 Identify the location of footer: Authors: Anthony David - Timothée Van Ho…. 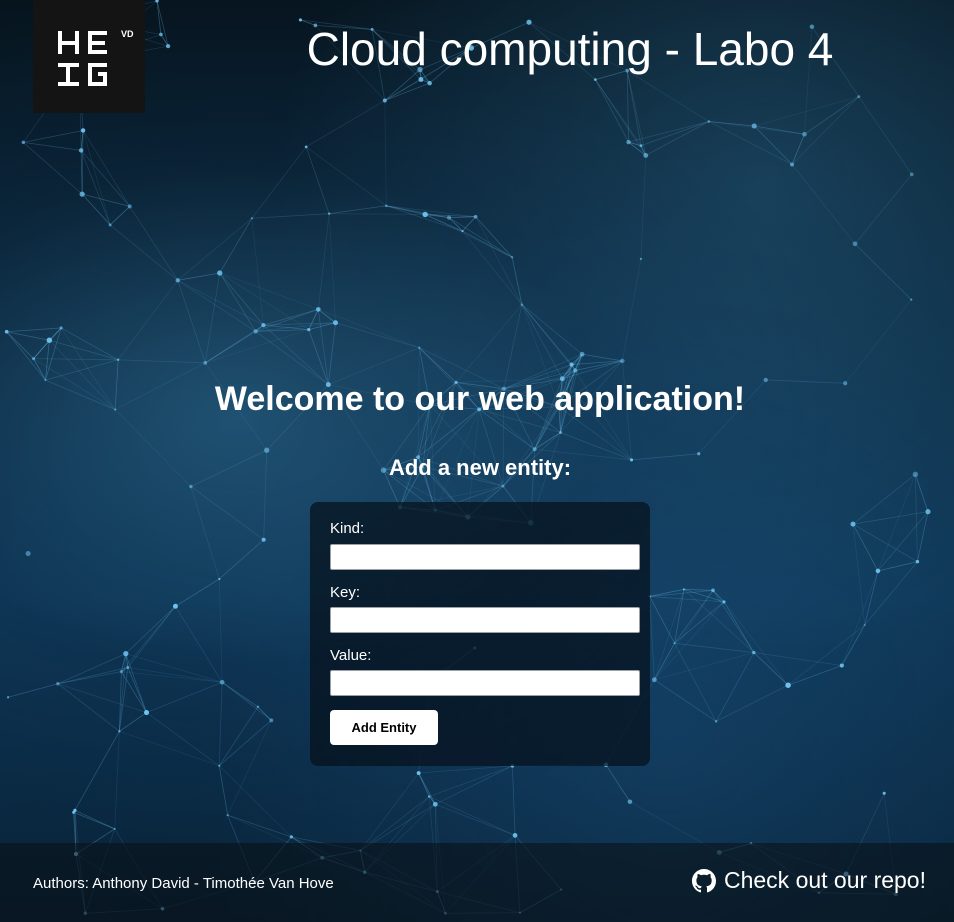
(477, 882).